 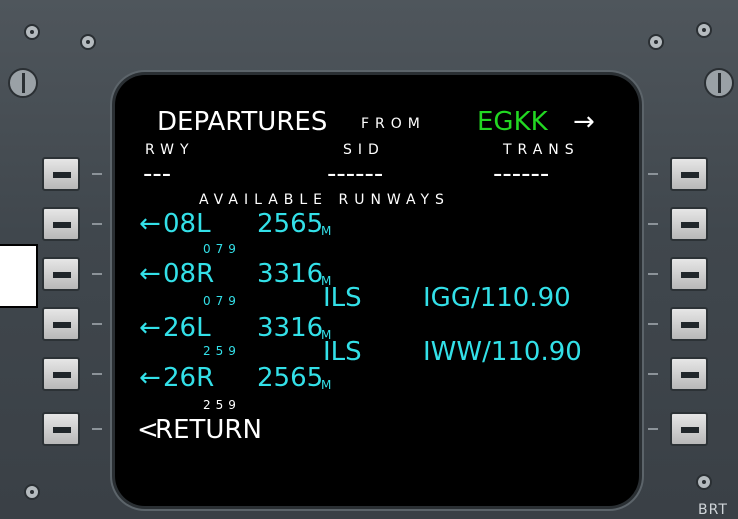 I want to click on lsk-1r, so click(x=689, y=174).